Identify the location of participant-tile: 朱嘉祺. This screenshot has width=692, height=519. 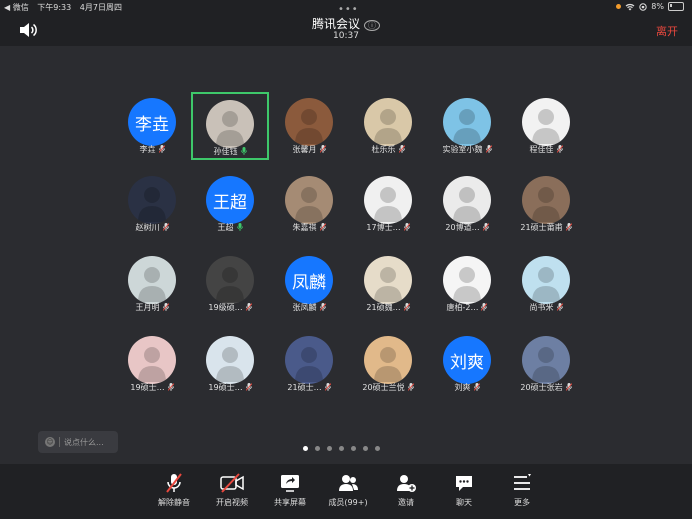
(309, 204).